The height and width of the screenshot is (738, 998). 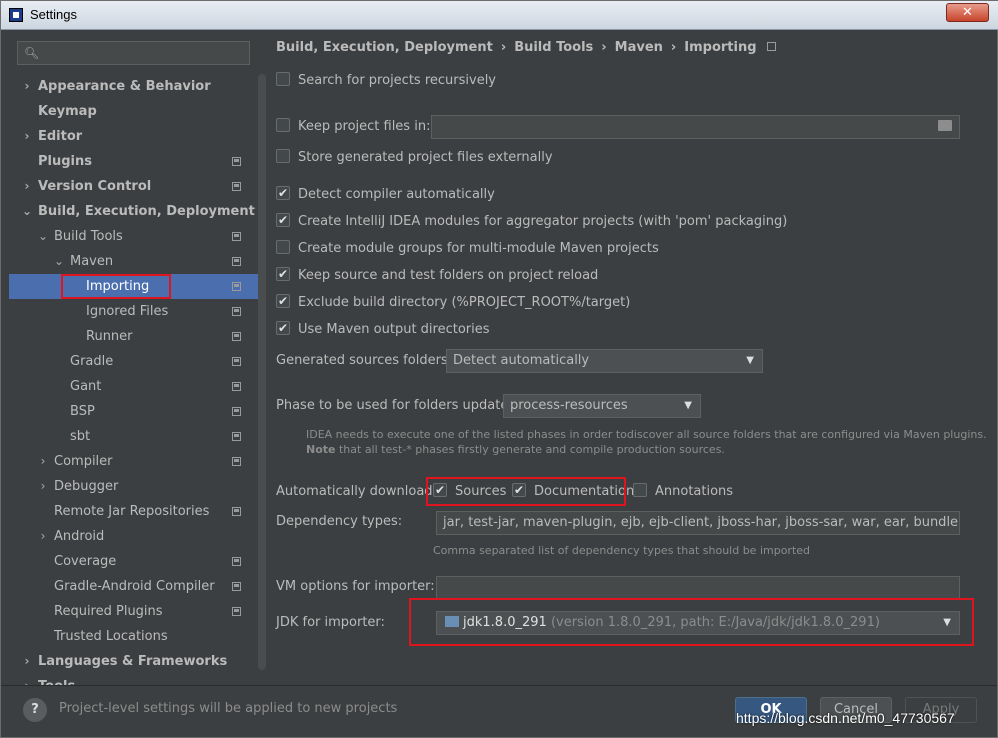 I want to click on use-output-checkbox, so click(x=283, y=328).